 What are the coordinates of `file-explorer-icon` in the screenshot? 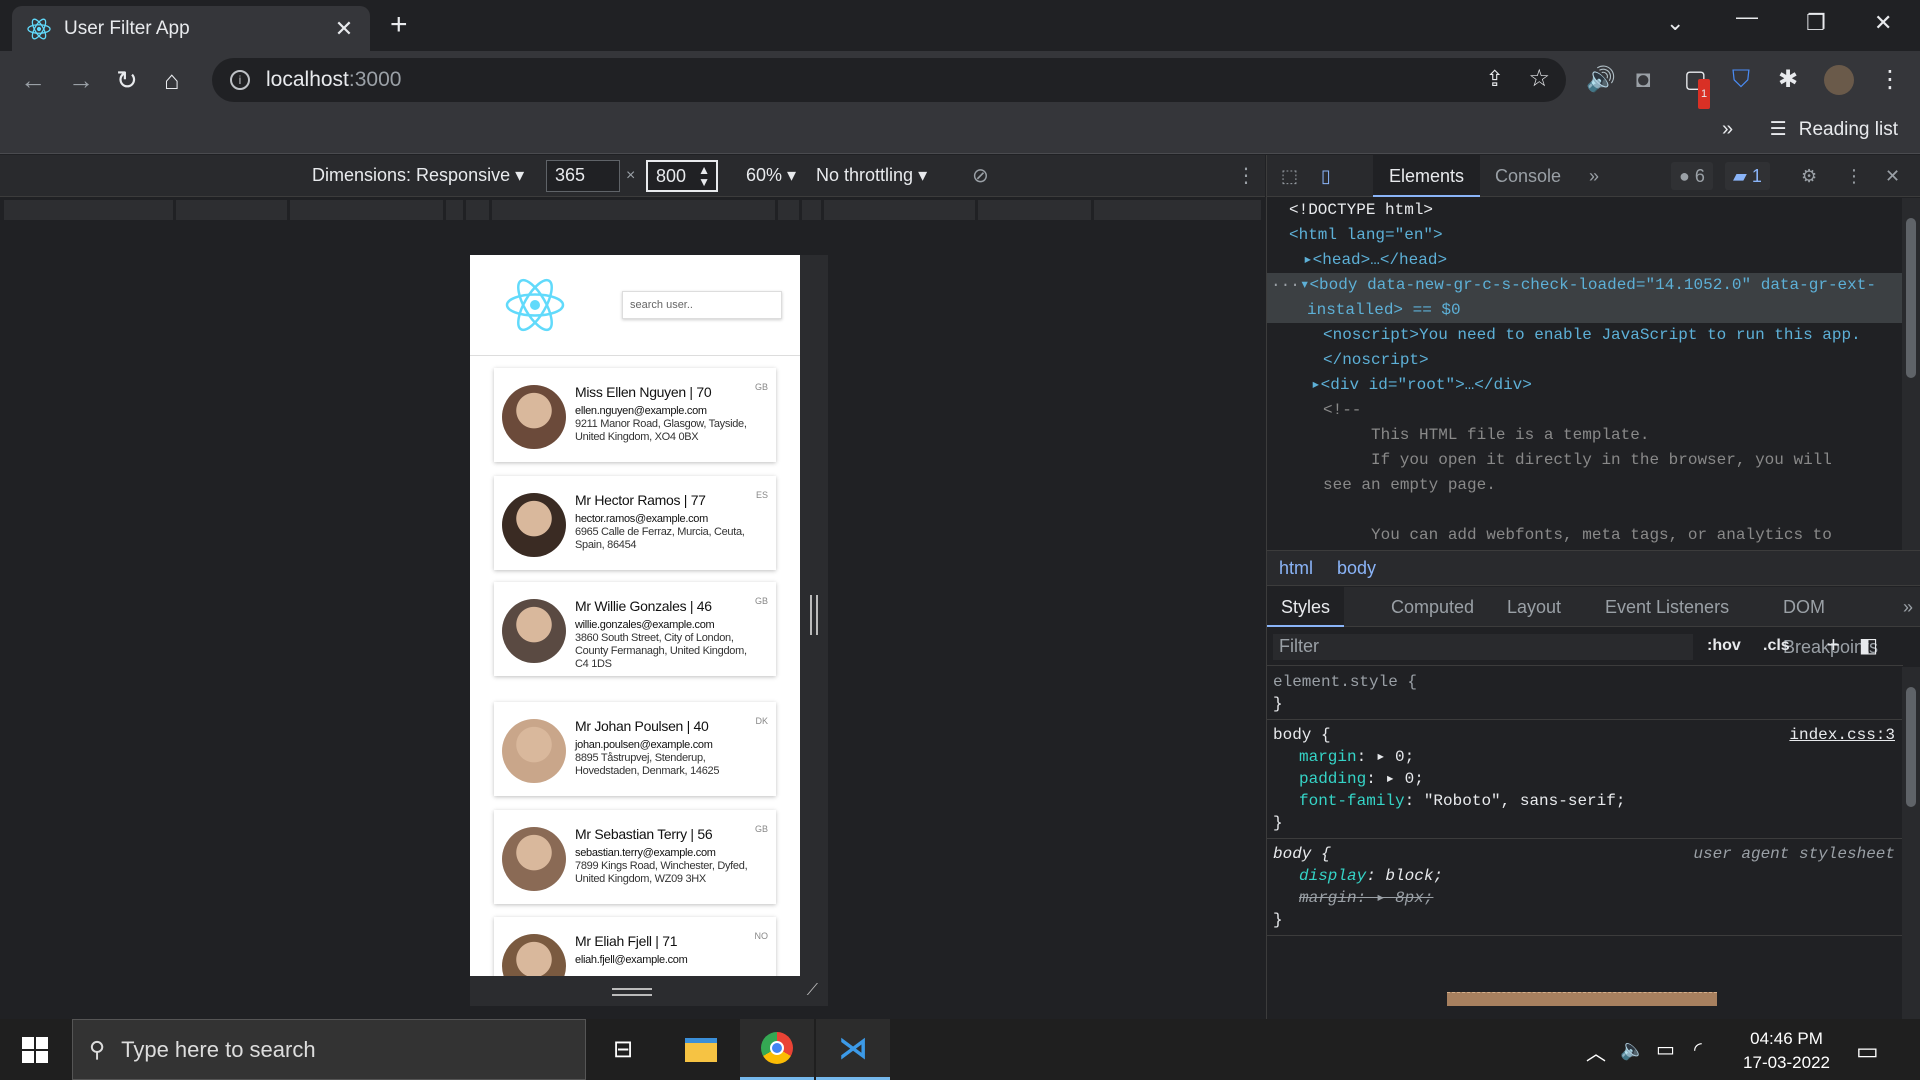 It's located at (701, 1049).